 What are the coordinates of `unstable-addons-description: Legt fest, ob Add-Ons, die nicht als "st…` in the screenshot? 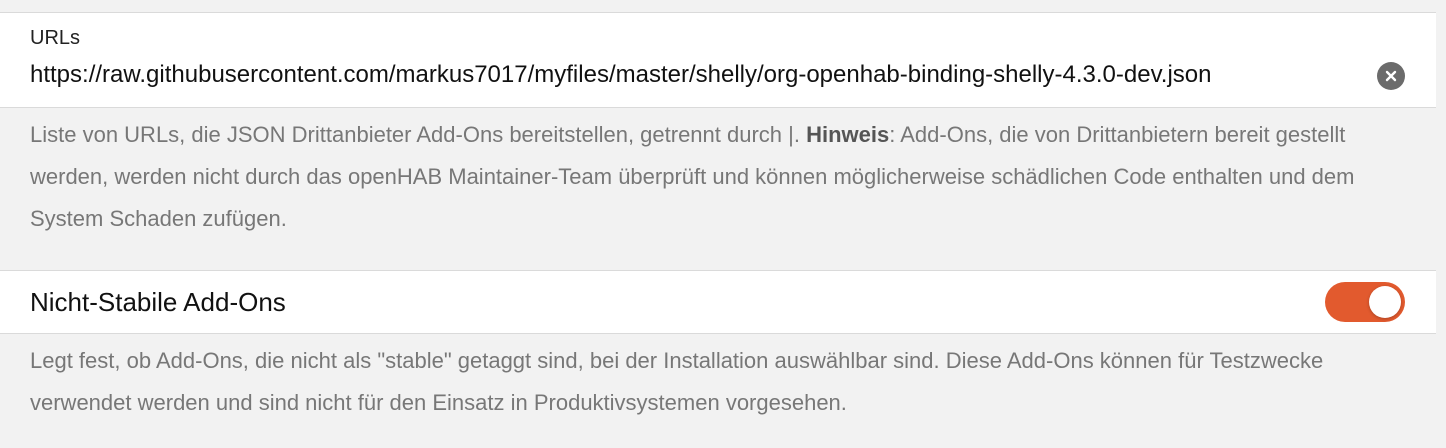 It's located at (677, 381).